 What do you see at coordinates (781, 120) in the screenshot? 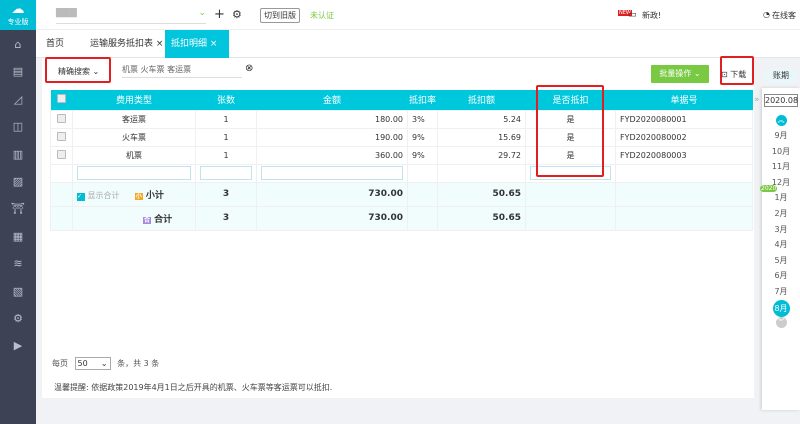
I see `scroll-up-icon: ︽` at bounding box center [781, 120].